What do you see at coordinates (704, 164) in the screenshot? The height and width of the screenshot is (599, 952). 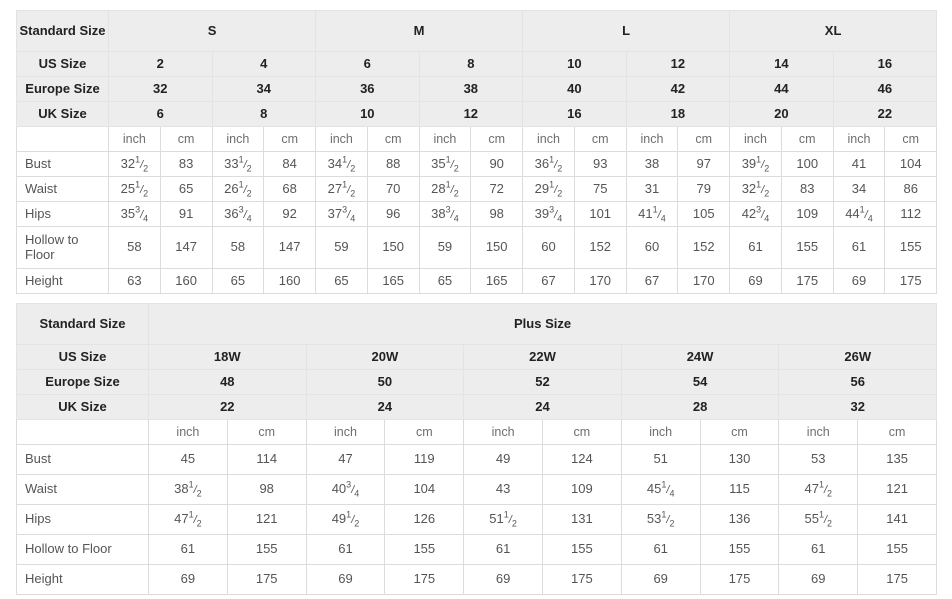 I see `measurement-cell: 97` at bounding box center [704, 164].